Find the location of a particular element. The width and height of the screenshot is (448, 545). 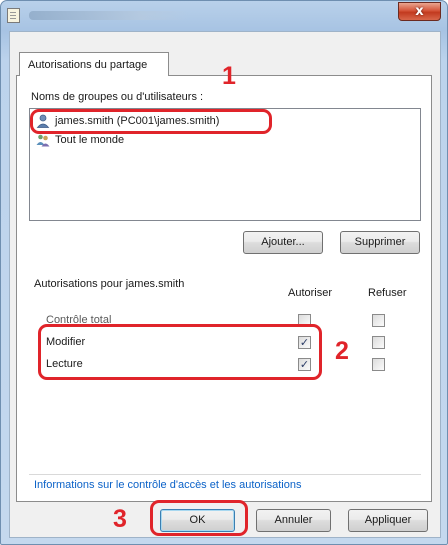

window-title is located at coordinates (109, 15).